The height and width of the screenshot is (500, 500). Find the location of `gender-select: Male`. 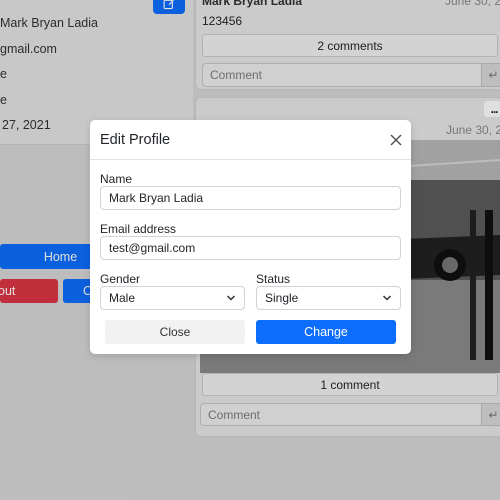

gender-select: Male is located at coordinates (172, 298).